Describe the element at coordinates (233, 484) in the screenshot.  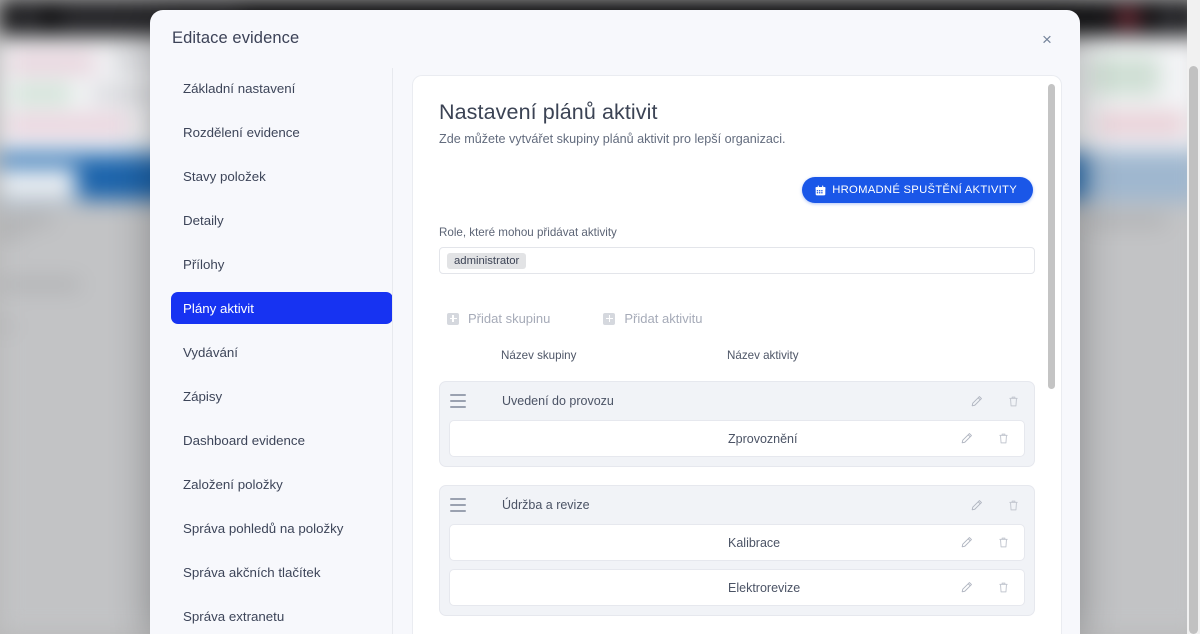
I see `sidebar-item-label: Založení položky` at that location.